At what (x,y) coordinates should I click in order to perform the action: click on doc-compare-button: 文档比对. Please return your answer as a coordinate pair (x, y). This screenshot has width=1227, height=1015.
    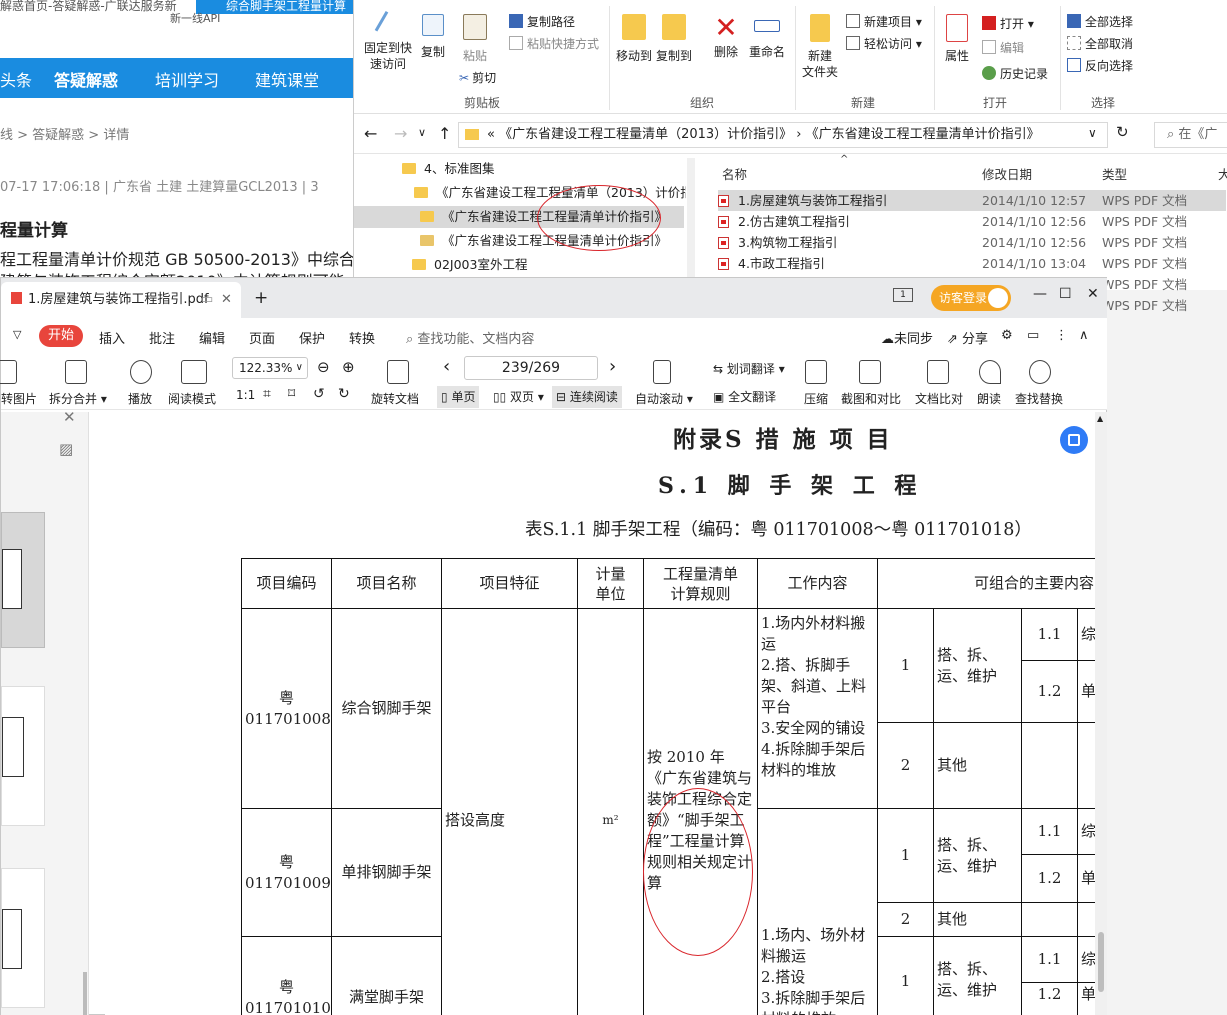
    Looking at the image, I should click on (939, 398).